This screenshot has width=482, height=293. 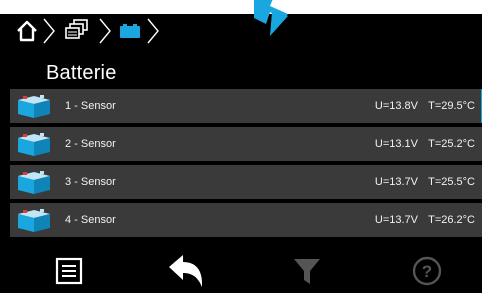 What do you see at coordinates (396, 106) in the screenshot?
I see `sensor-voltage: U=13.8V` at bounding box center [396, 106].